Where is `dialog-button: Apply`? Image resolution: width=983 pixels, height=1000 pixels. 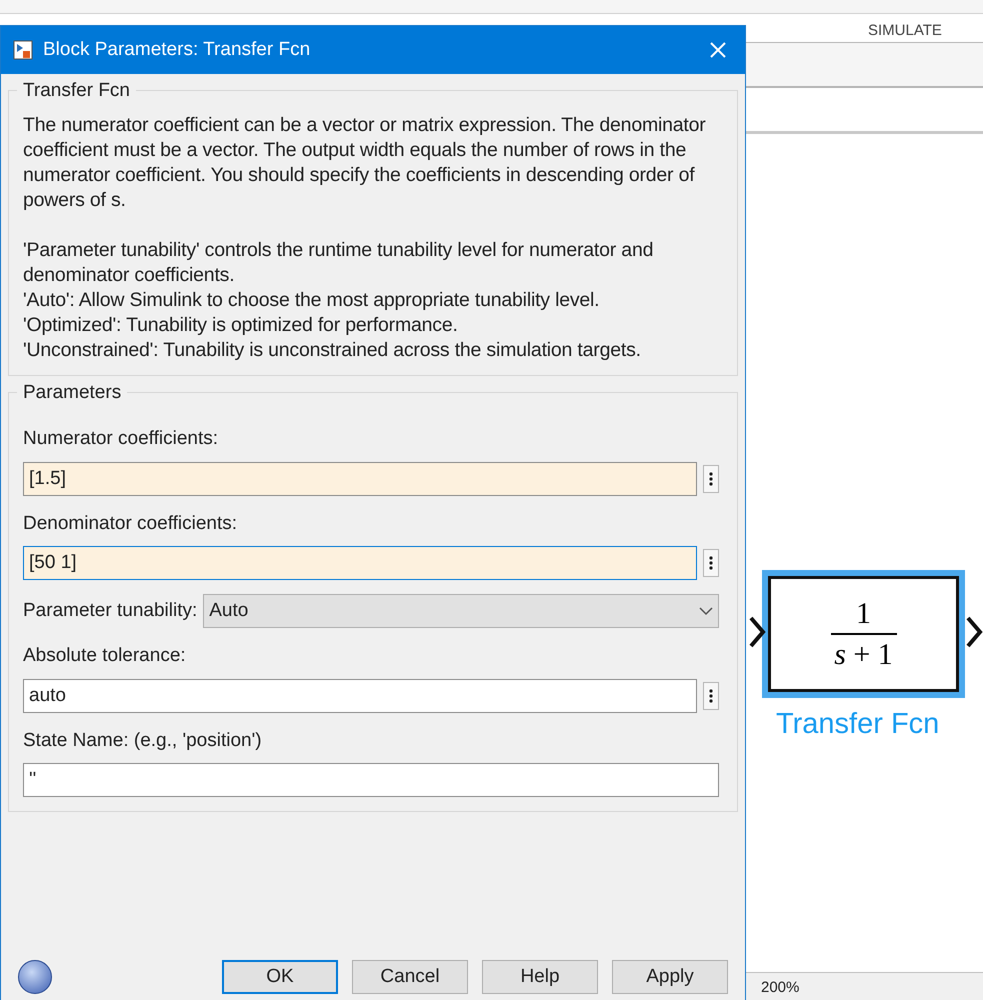 dialog-button: Apply is located at coordinates (670, 977).